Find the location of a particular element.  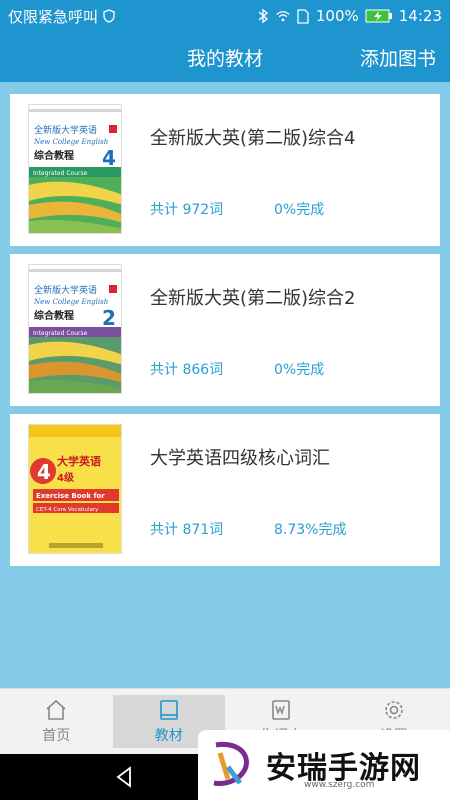

cover-series: 大学英语 is located at coordinates (79, 461).